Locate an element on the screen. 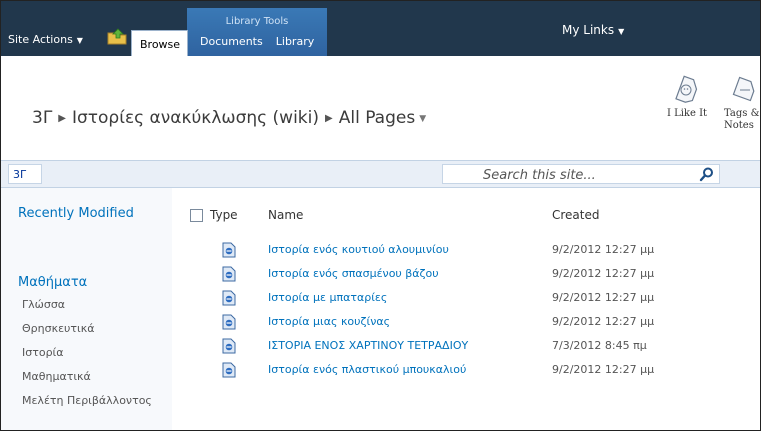 This screenshot has height=431, width=761. column-header-created: Created is located at coordinates (576, 215).